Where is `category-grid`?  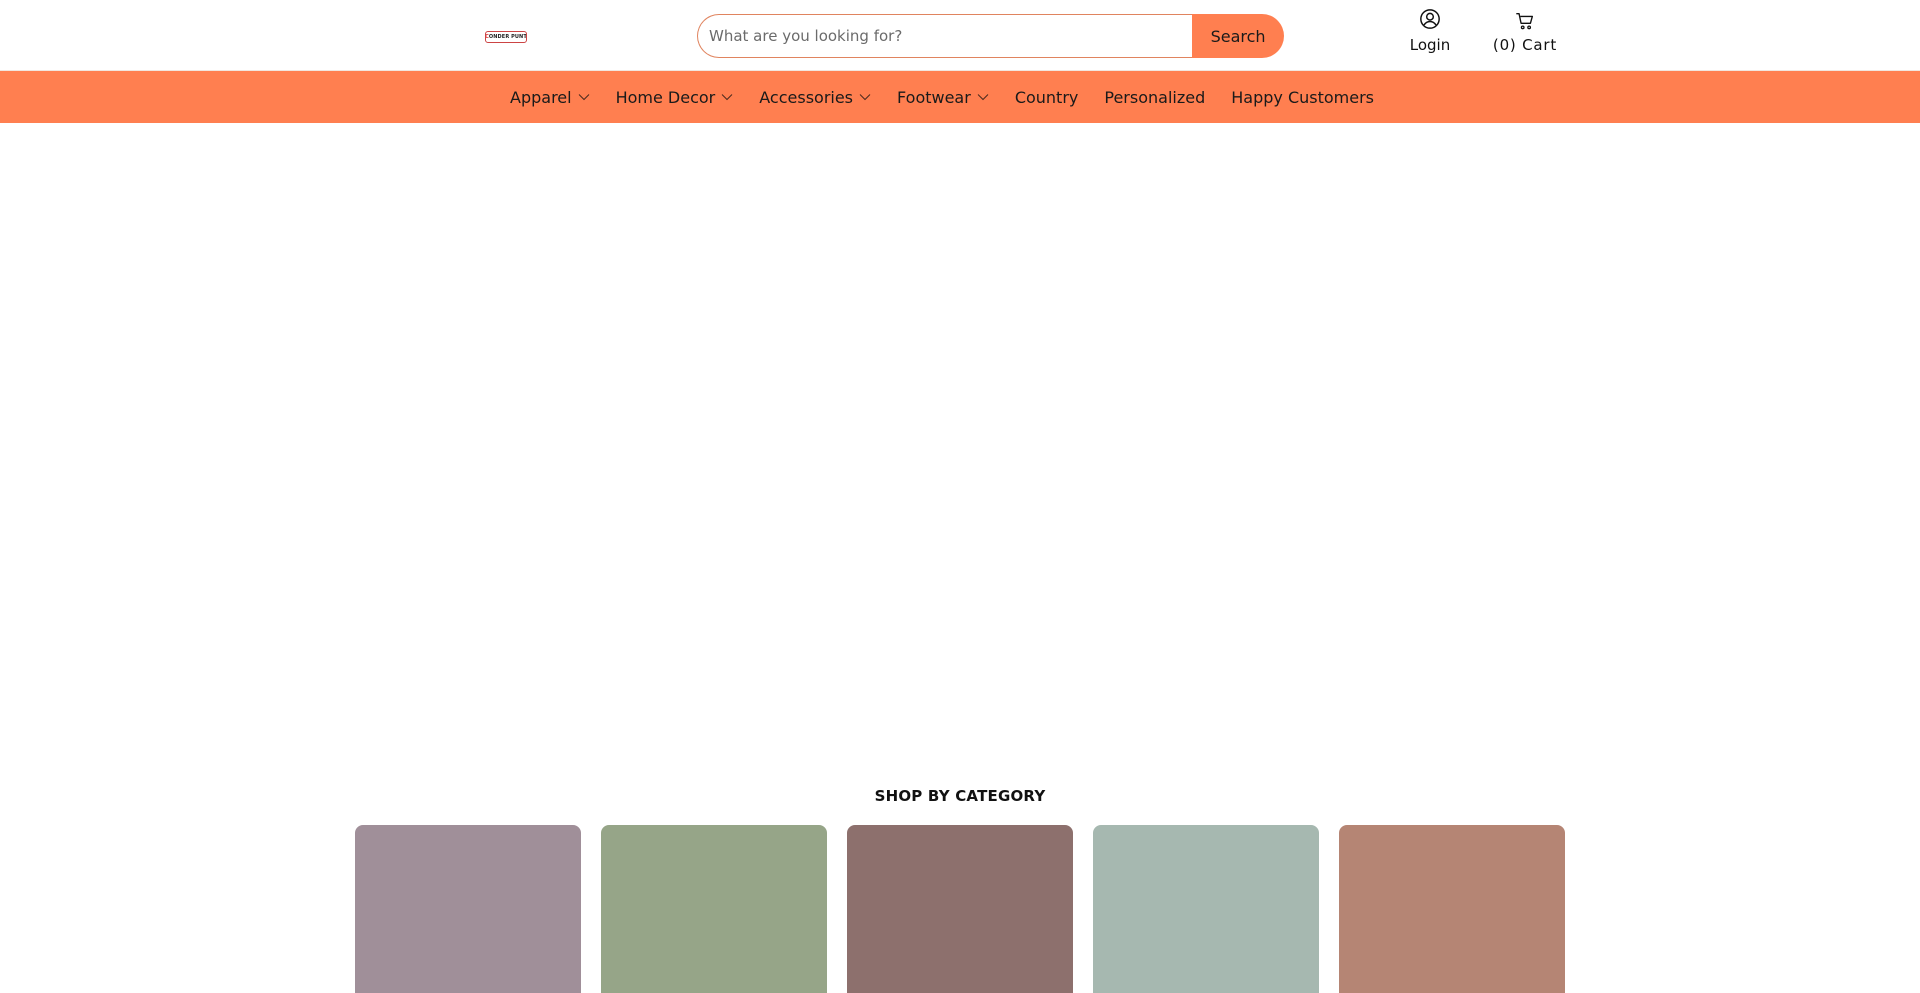
category-grid is located at coordinates (960, 909).